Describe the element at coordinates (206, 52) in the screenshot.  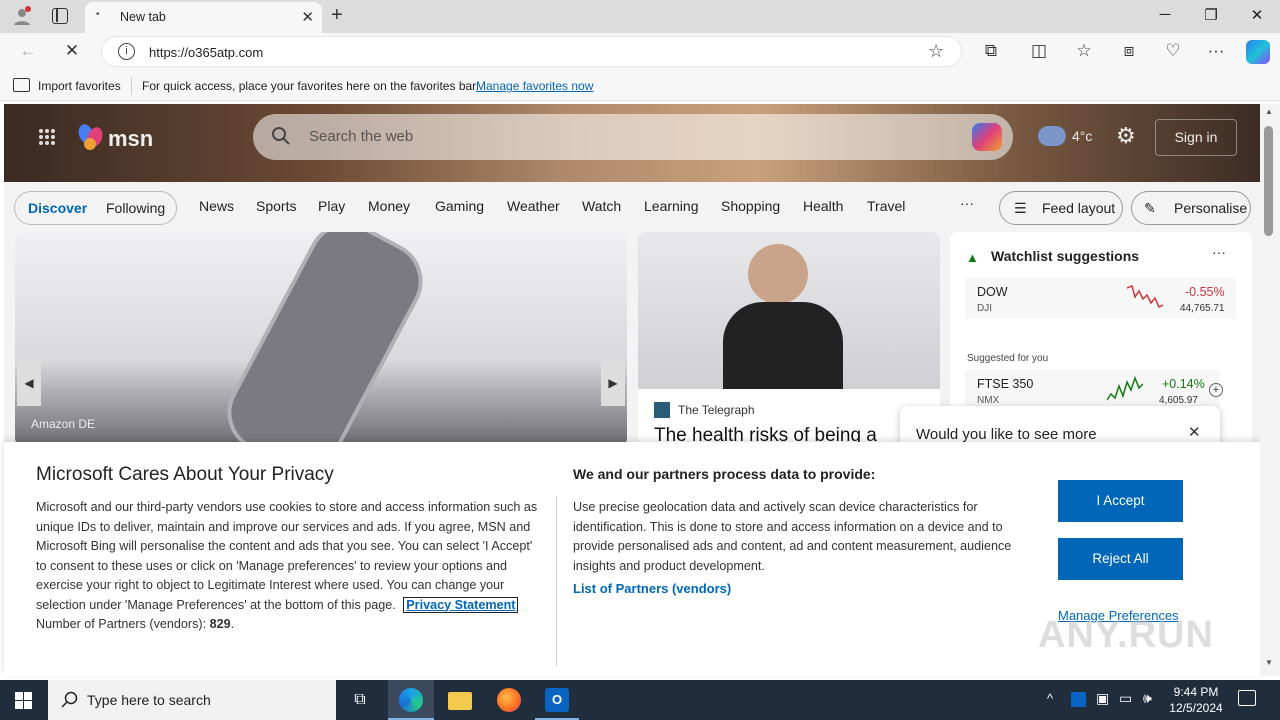
I see `url-text: https://o365atp.com` at that location.